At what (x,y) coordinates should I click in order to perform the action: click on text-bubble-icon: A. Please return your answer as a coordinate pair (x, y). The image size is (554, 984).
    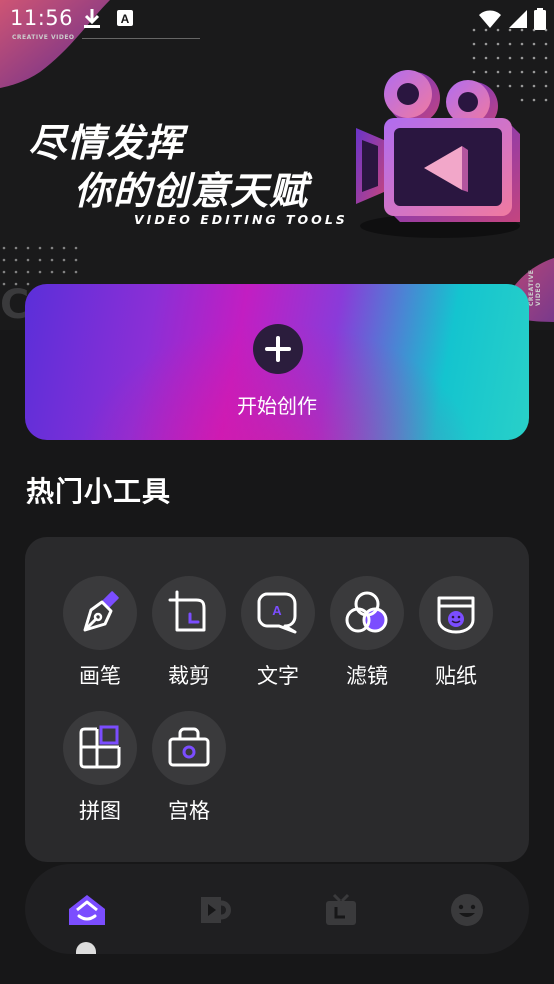
    Looking at the image, I should click on (277, 613).